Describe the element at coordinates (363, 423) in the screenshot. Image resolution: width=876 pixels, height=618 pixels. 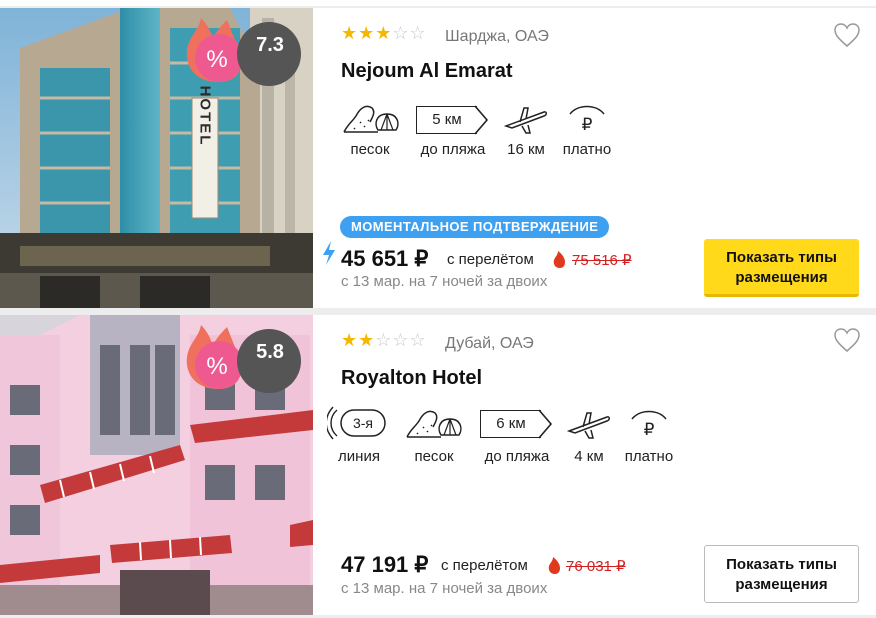
I see `line-value: 3-я` at that location.